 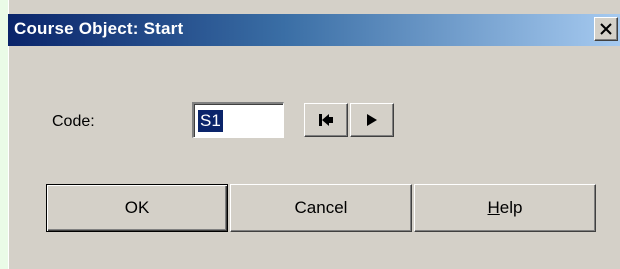 I want to click on window-title: Course Object: Start, so click(x=99, y=28).